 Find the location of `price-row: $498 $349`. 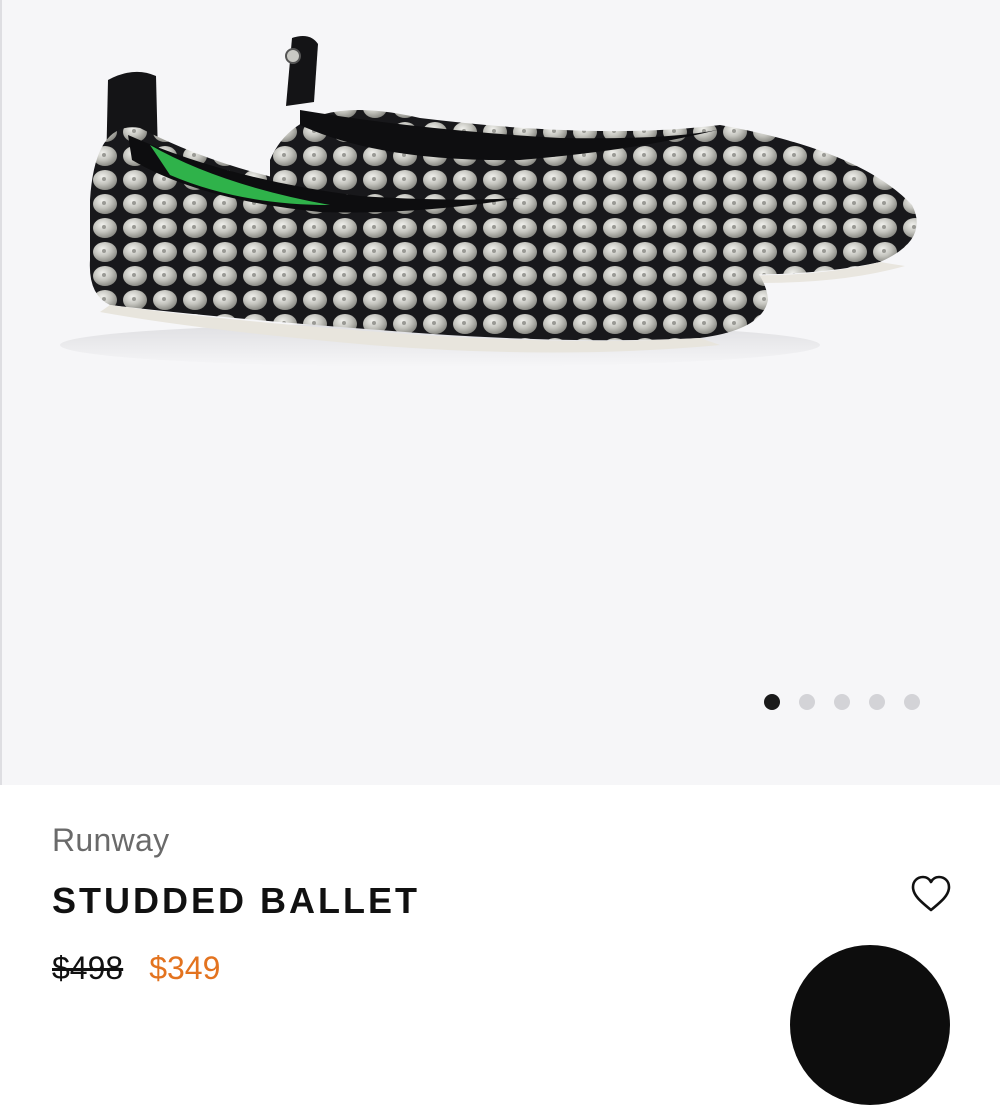

price-row: $498 $349 is located at coordinates (136, 968).